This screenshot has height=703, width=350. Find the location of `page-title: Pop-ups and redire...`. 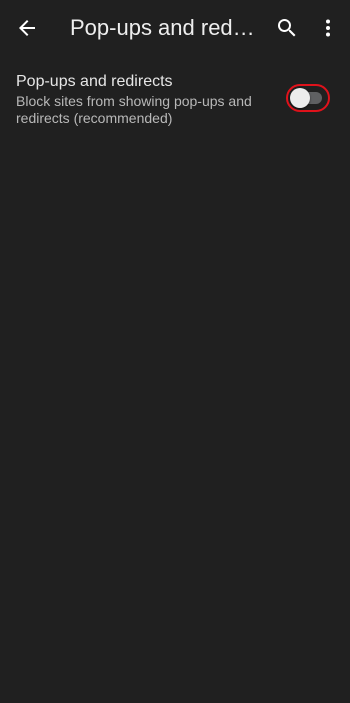

page-title: Pop-ups and redire... is located at coordinates (163, 27).